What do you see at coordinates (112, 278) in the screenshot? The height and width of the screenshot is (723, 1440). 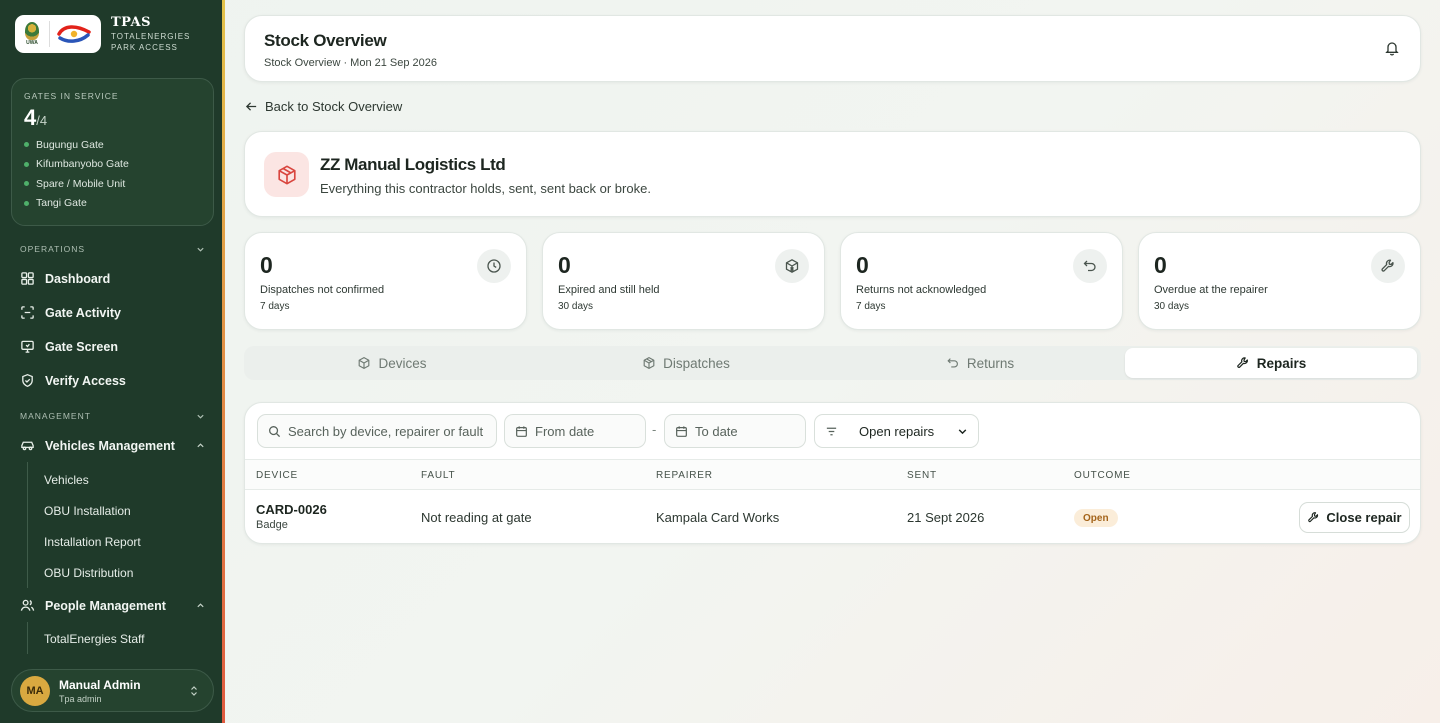 I see `nav-dashboard: Dashboard` at bounding box center [112, 278].